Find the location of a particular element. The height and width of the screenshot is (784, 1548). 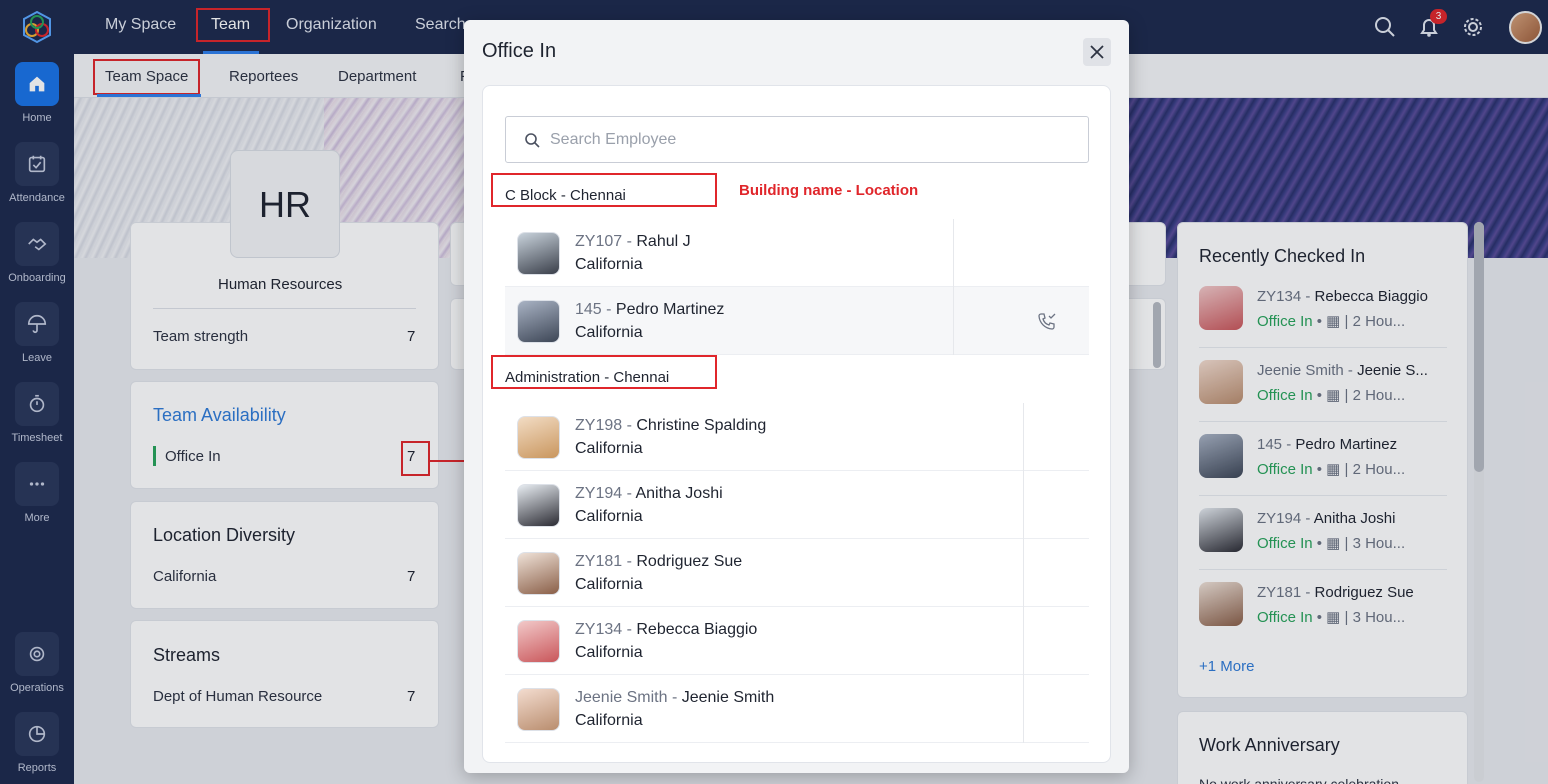

table-row: 145 - Pedro Martinez California is located at coordinates (797, 321).